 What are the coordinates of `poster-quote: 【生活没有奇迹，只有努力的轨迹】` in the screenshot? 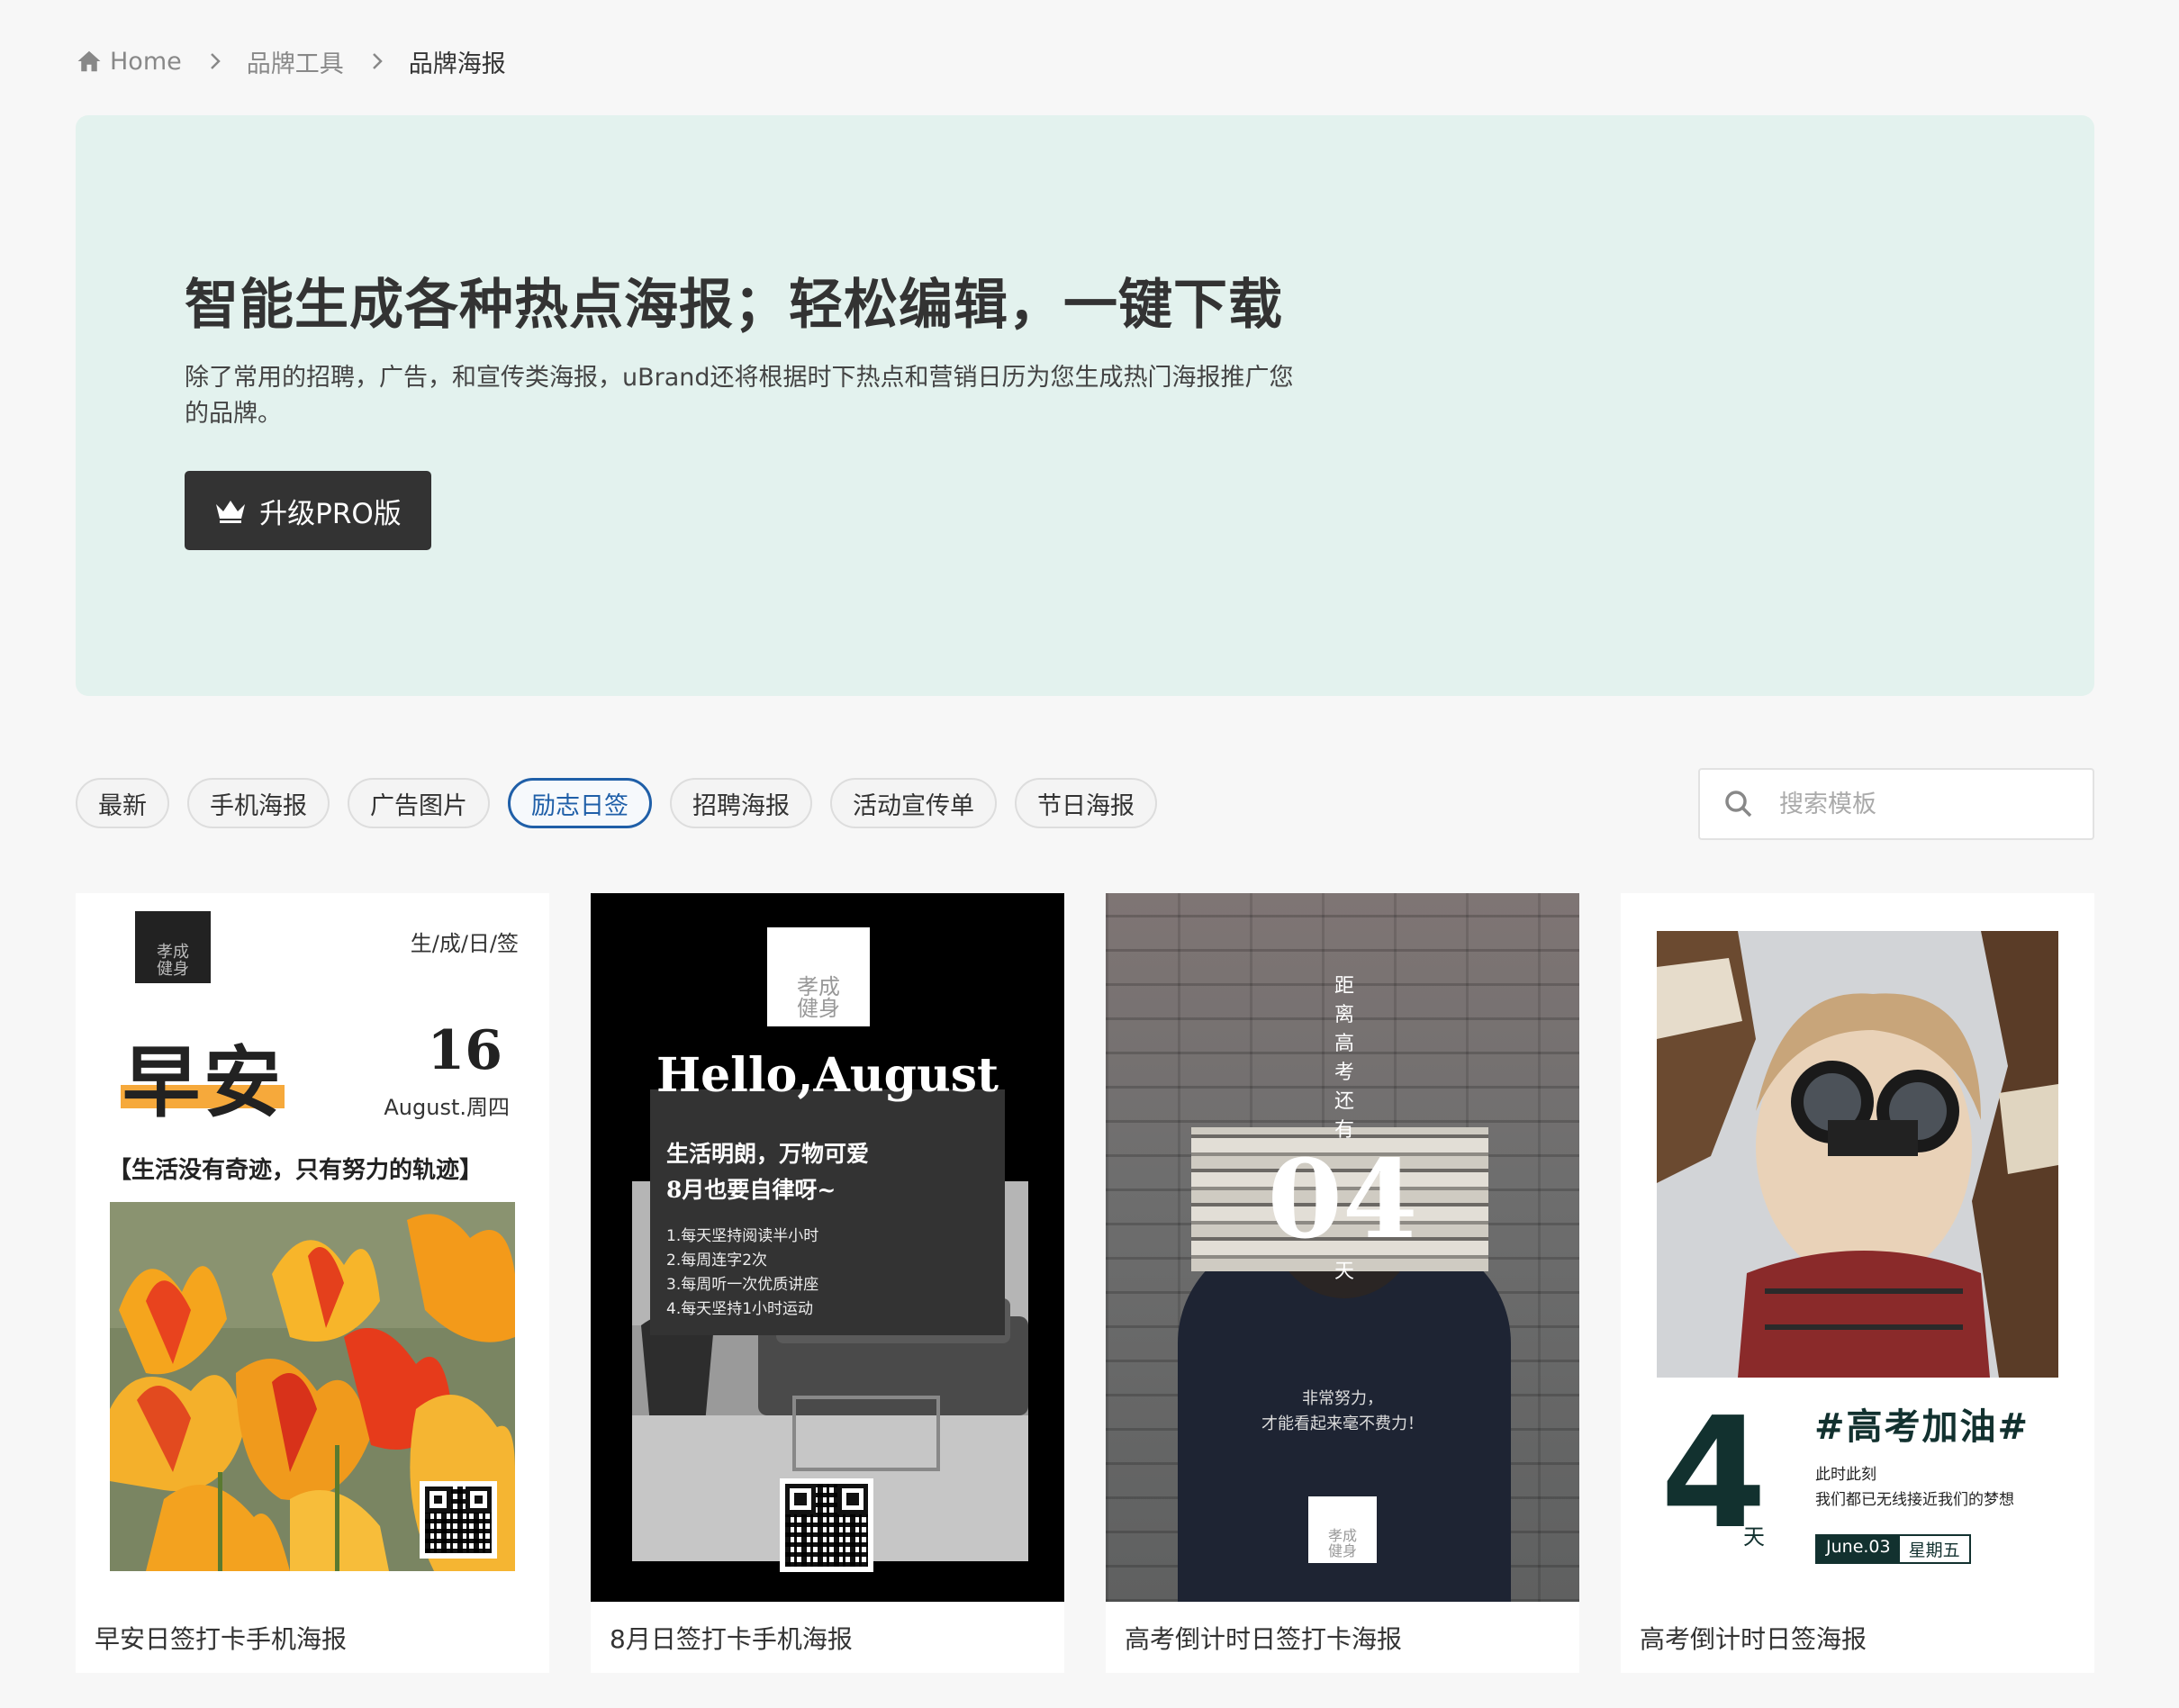 It's located at (296, 1170).